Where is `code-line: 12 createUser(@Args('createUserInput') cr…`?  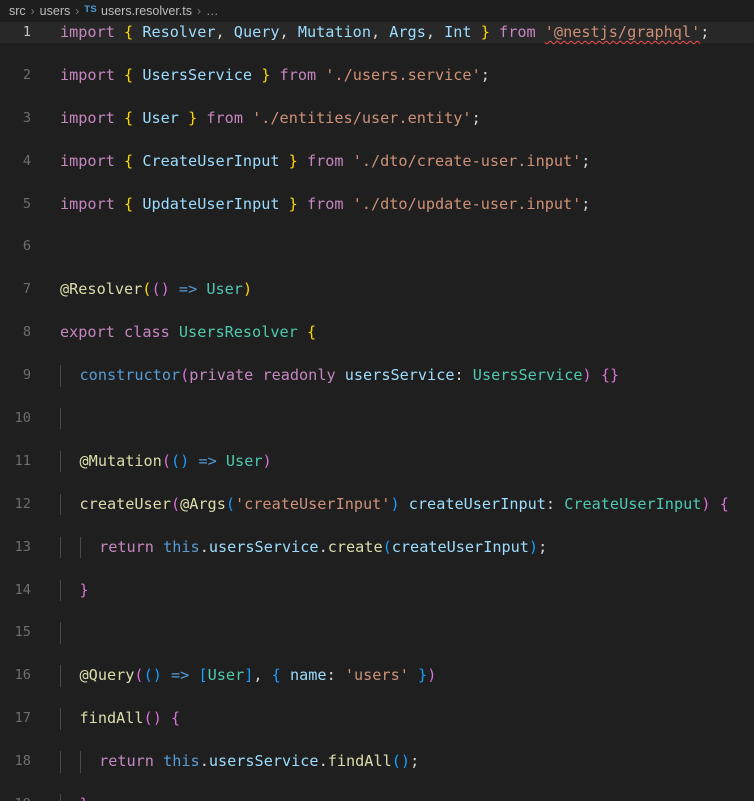 code-line: 12 createUser(@Args('createUserInput') cr… is located at coordinates (377, 504).